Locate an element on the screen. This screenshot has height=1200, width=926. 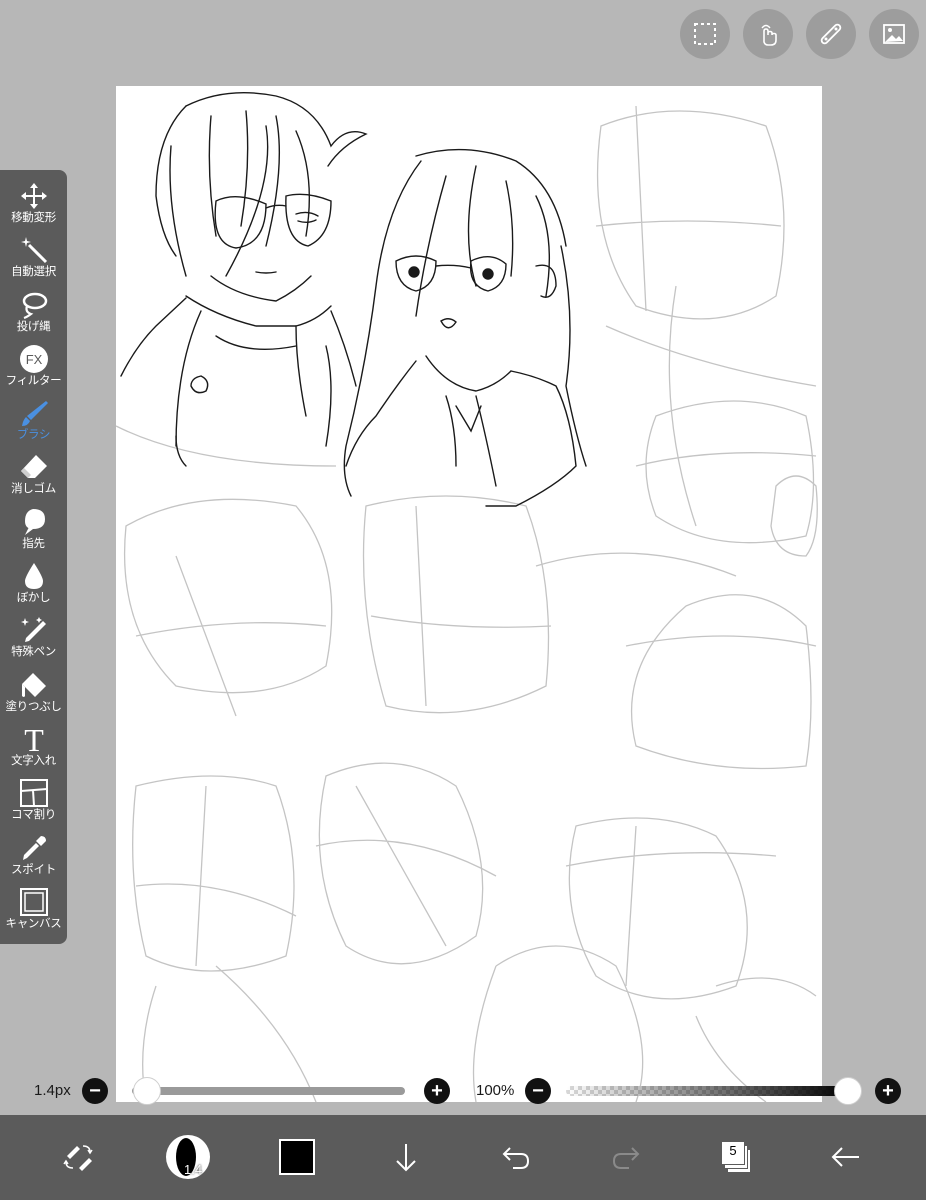
tool-canvas: キャンバス is located at coordinates (33, 913).